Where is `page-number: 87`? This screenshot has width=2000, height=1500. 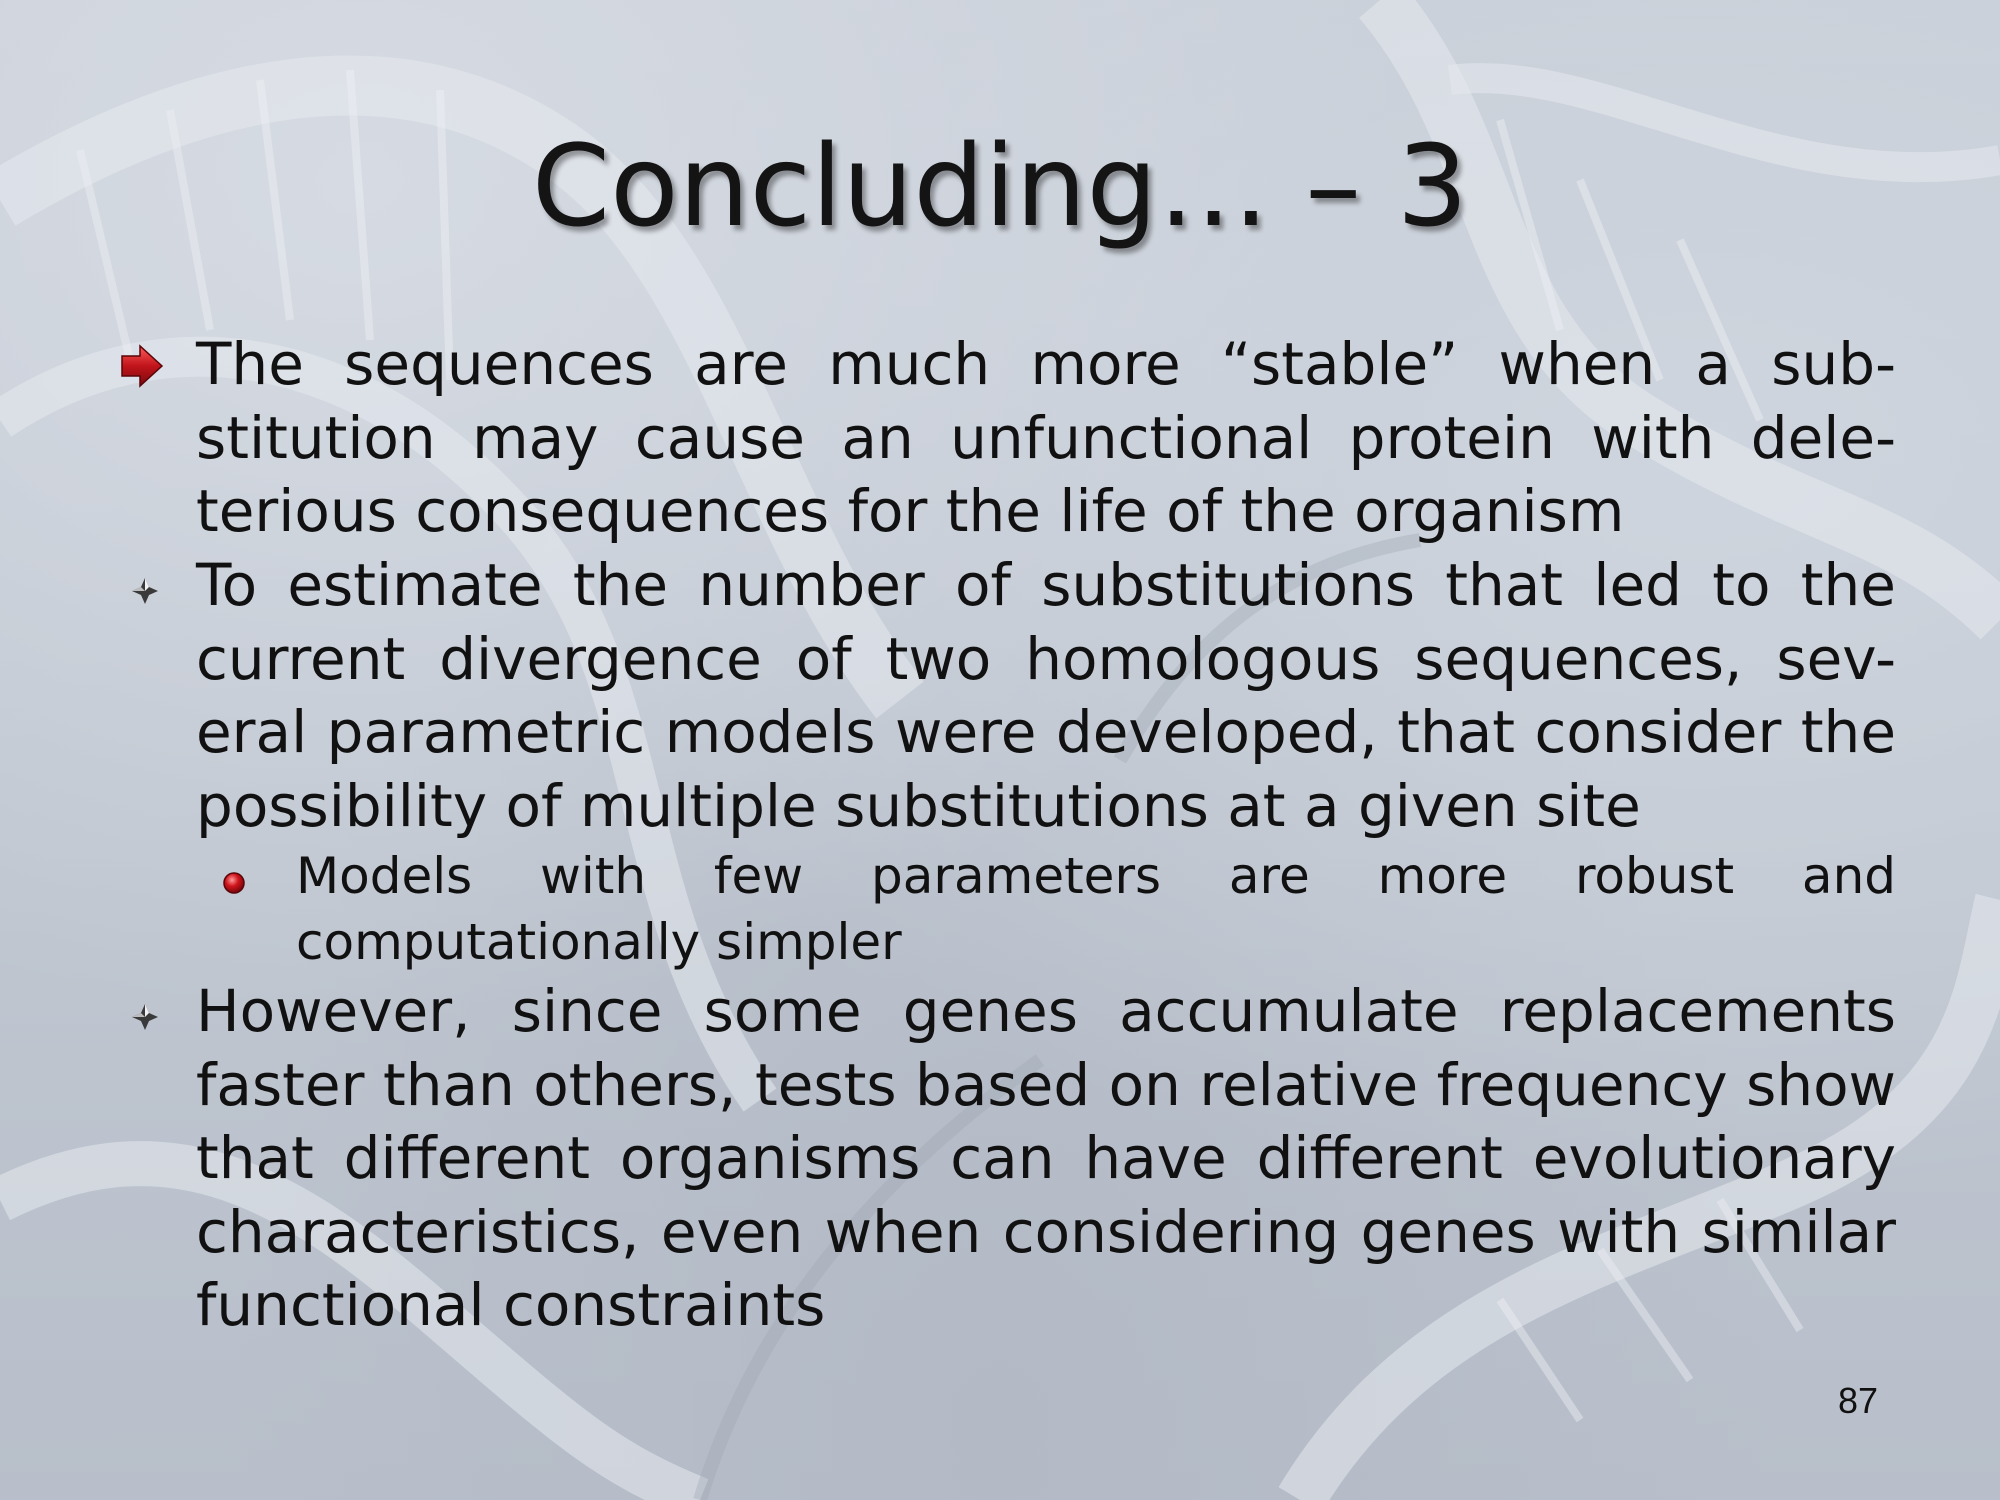
page-number: 87 is located at coordinates (1857, 1400).